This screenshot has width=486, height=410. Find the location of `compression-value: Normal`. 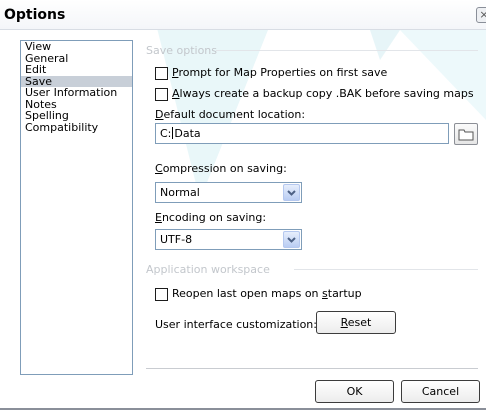

compression-value: Normal is located at coordinates (180, 192).